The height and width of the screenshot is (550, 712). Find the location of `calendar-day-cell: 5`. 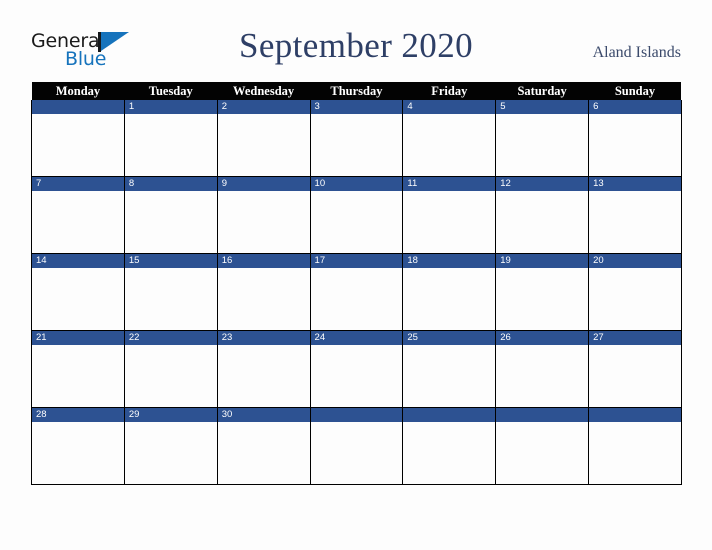

calendar-day-cell: 5 is located at coordinates (542, 138).